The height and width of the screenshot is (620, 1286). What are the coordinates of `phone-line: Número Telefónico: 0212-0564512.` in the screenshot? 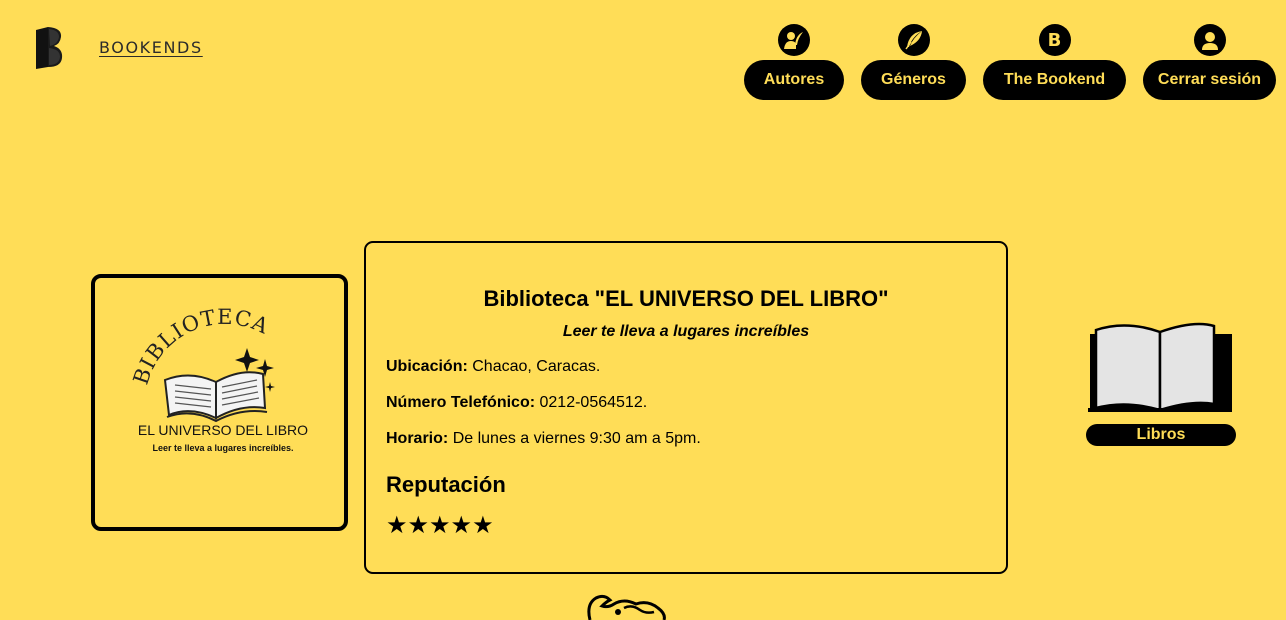 It's located at (516, 403).